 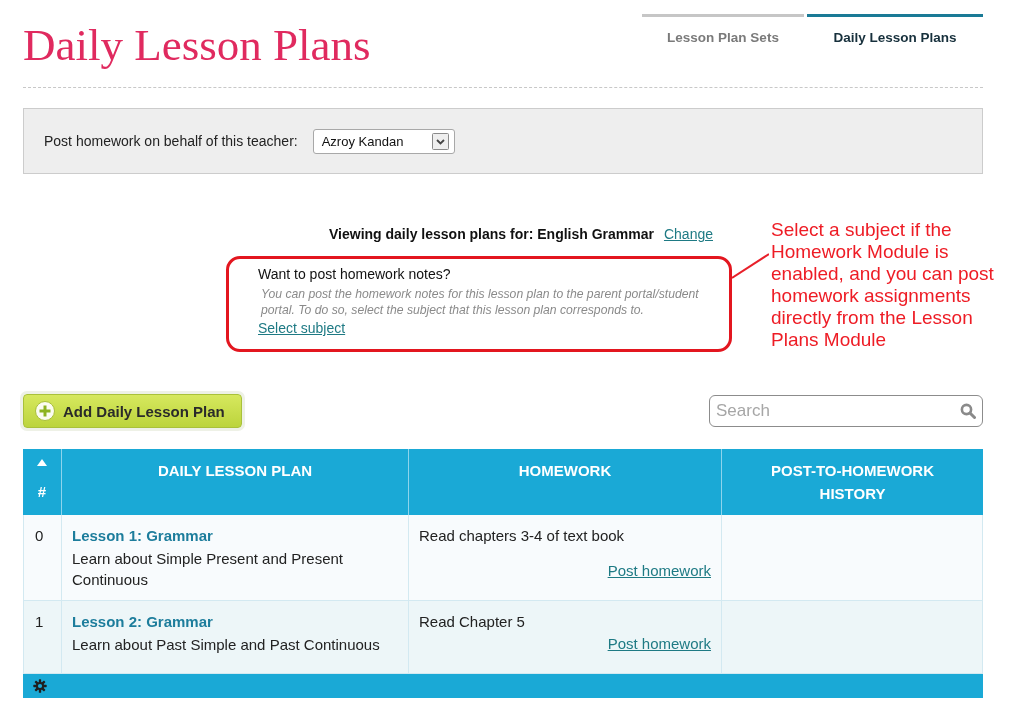 What do you see at coordinates (895, 30) in the screenshot?
I see `tab: Daily Lesson Plans` at bounding box center [895, 30].